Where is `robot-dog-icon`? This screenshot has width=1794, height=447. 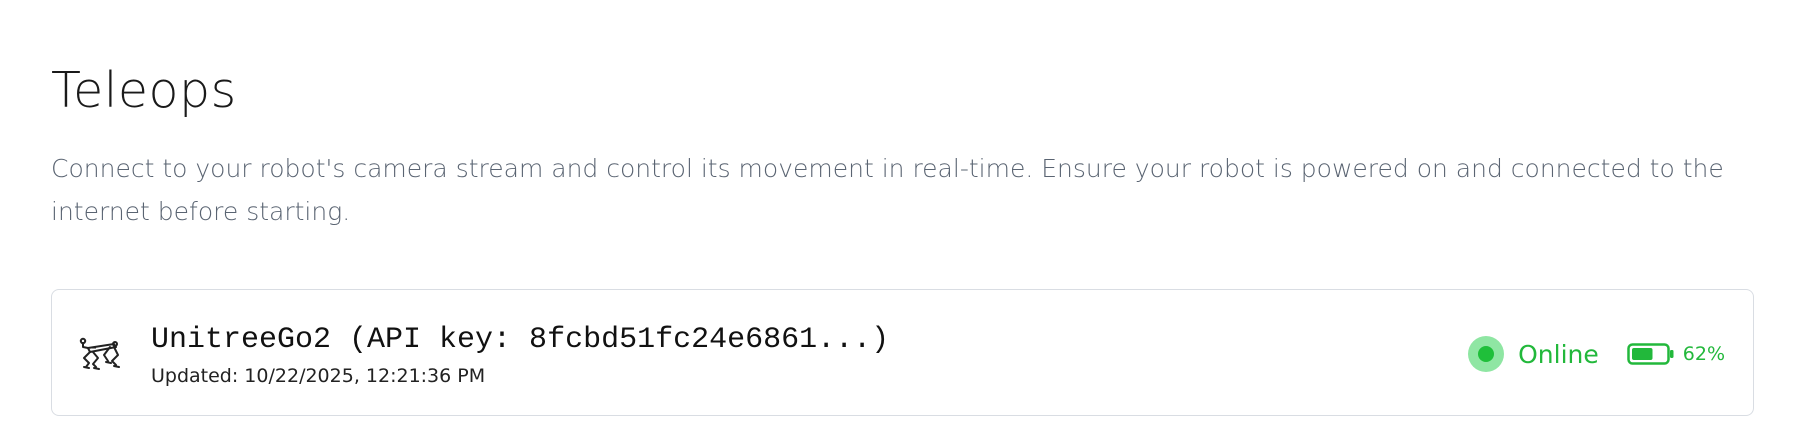 robot-dog-icon is located at coordinates (101, 356).